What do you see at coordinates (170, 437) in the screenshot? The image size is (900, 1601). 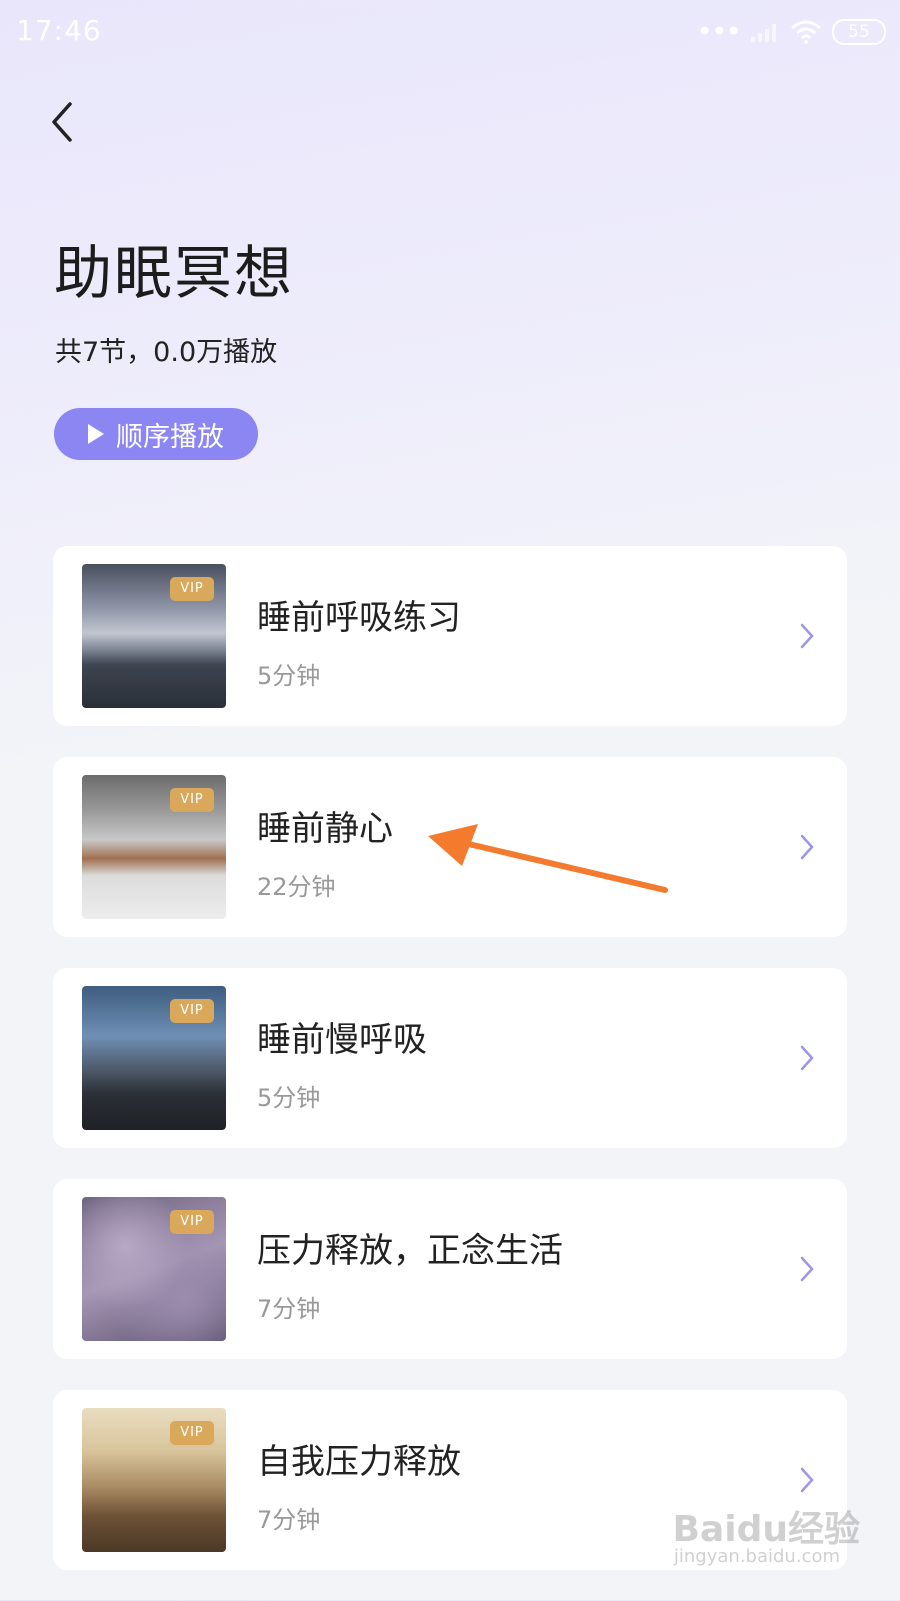 I see `sequential-play-label: 顺序播放` at bounding box center [170, 437].